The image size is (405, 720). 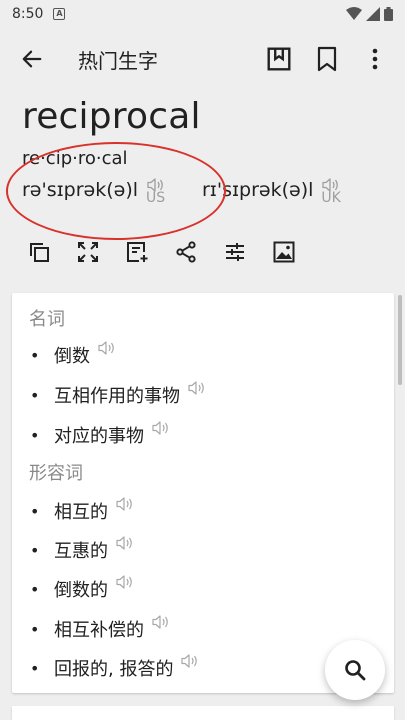 What do you see at coordinates (111, 116) in the screenshot?
I see `headword: reciprocal` at bounding box center [111, 116].